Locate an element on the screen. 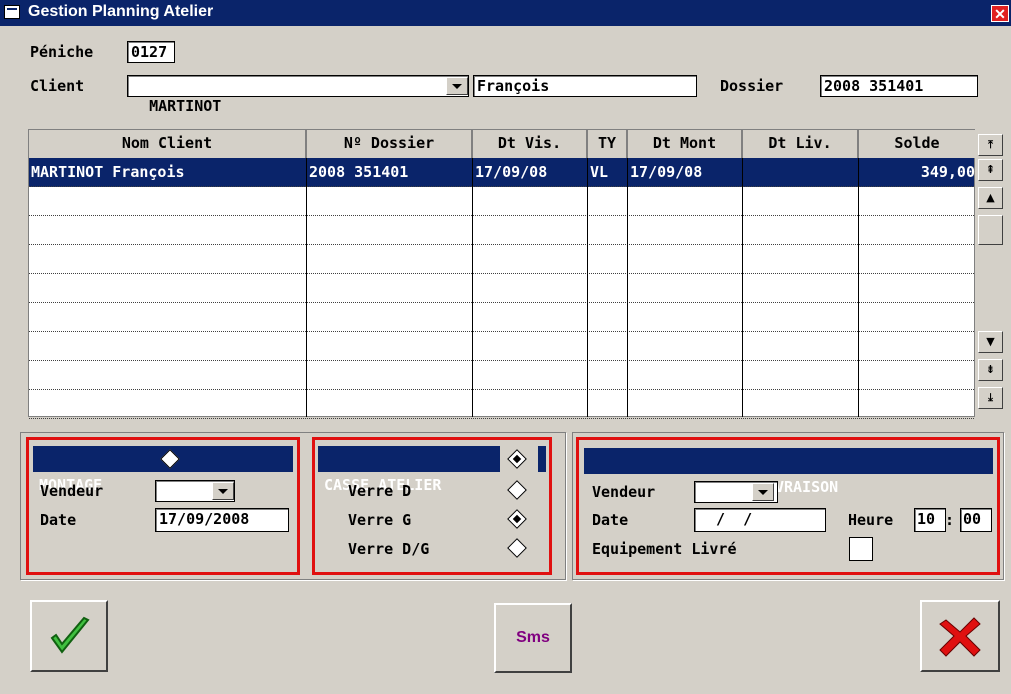  dossier-field: 2008 351401 is located at coordinates (899, 86).